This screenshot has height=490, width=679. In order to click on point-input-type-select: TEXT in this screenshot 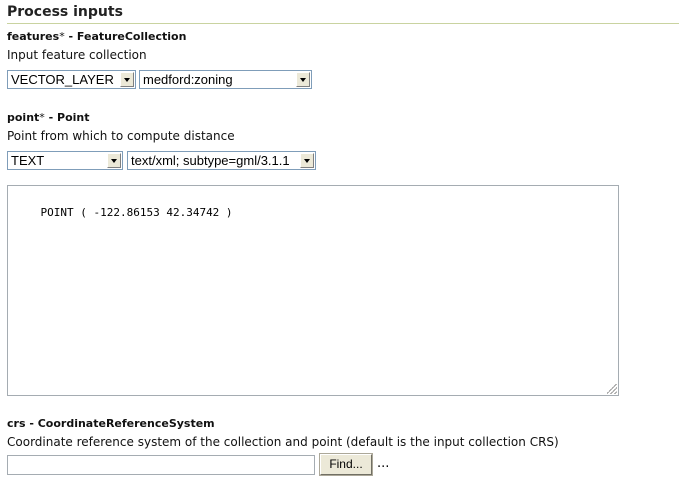, I will do `click(65, 160)`.